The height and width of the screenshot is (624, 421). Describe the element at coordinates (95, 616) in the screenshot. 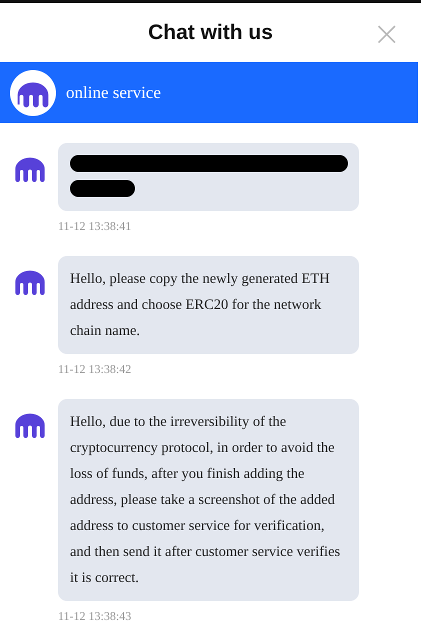

I see `message-time: 11-12 13:38:43` at that location.